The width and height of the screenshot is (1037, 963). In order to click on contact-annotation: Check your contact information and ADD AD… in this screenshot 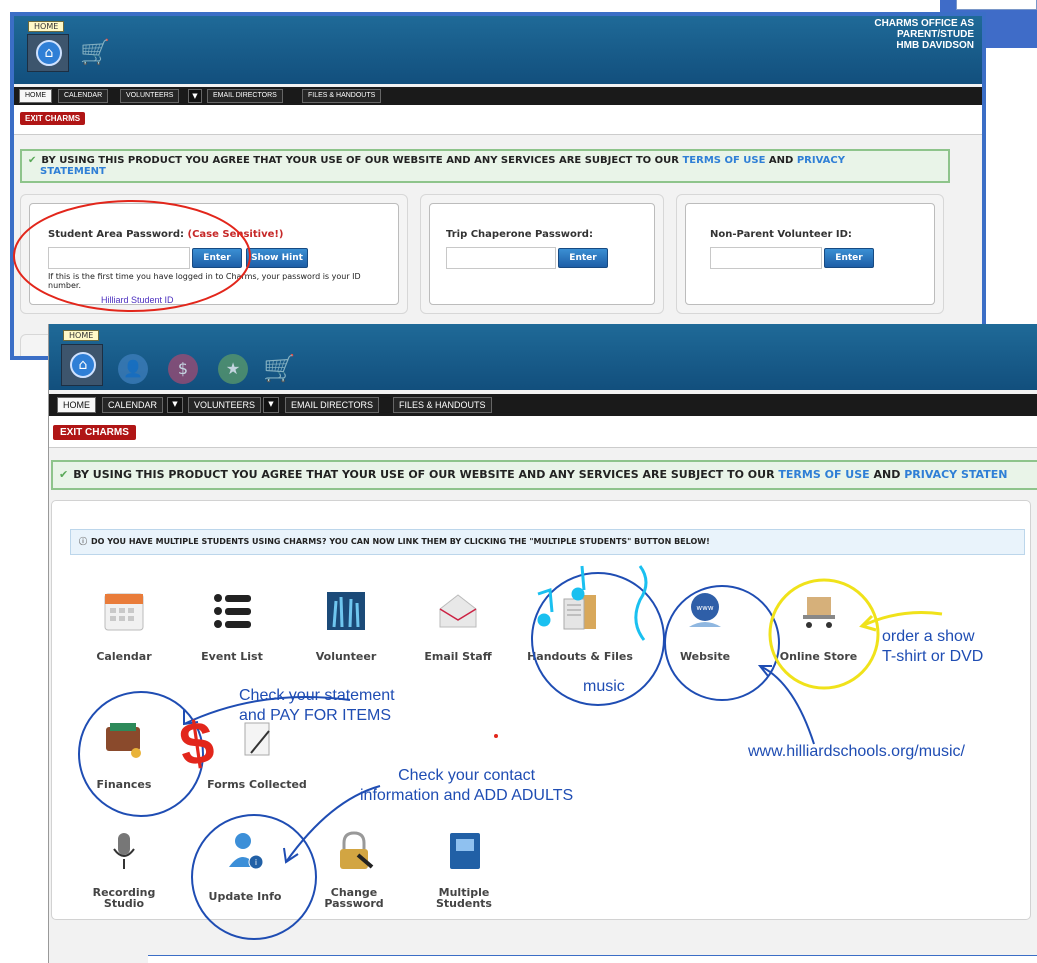, I will do `click(467, 785)`.